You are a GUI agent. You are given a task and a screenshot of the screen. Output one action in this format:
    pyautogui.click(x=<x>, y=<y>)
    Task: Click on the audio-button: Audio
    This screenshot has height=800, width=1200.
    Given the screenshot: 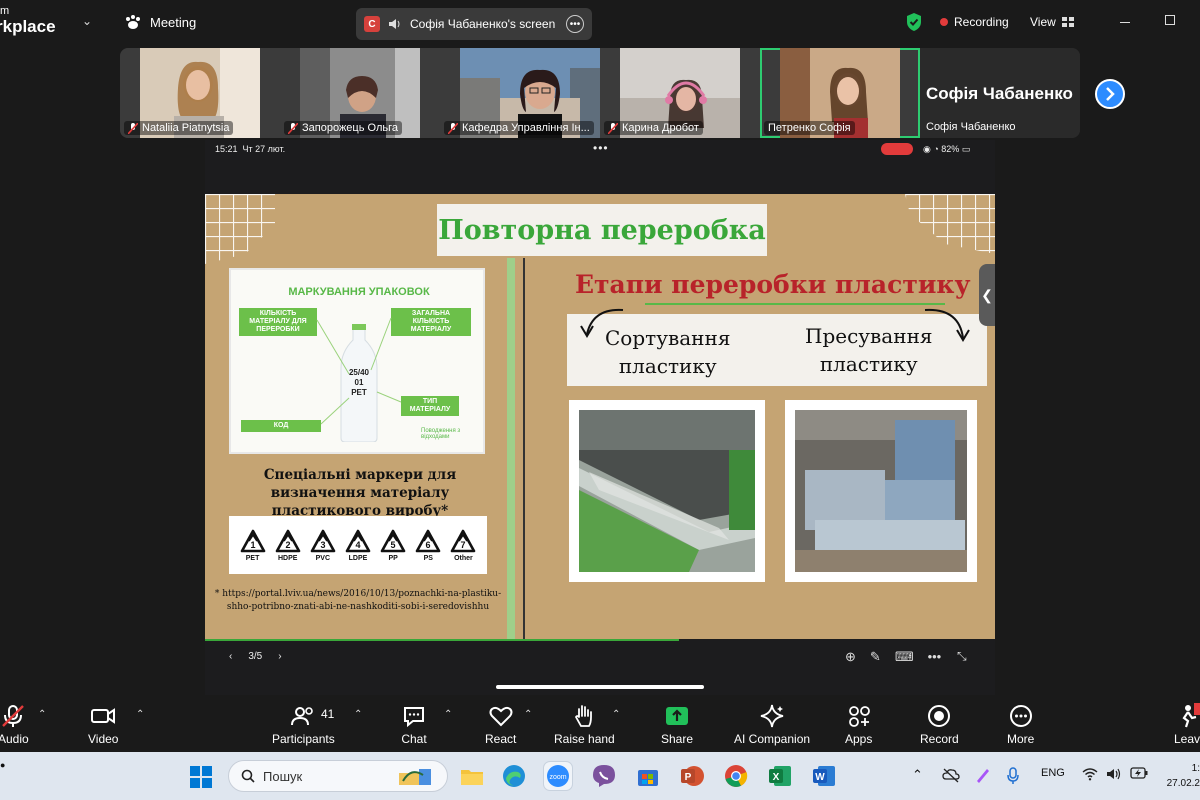 What is the action you would take?
    pyautogui.click(x=14, y=724)
    